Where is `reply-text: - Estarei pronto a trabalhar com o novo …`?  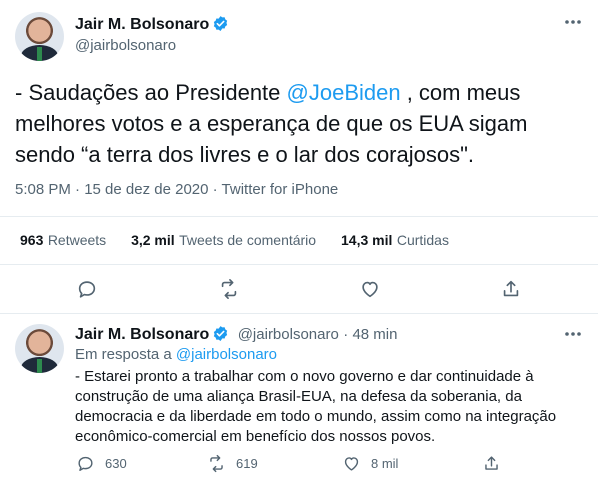
reply-text: - Estarei pronto a trabalhar com o novo … is located at coordinates (315, 407).